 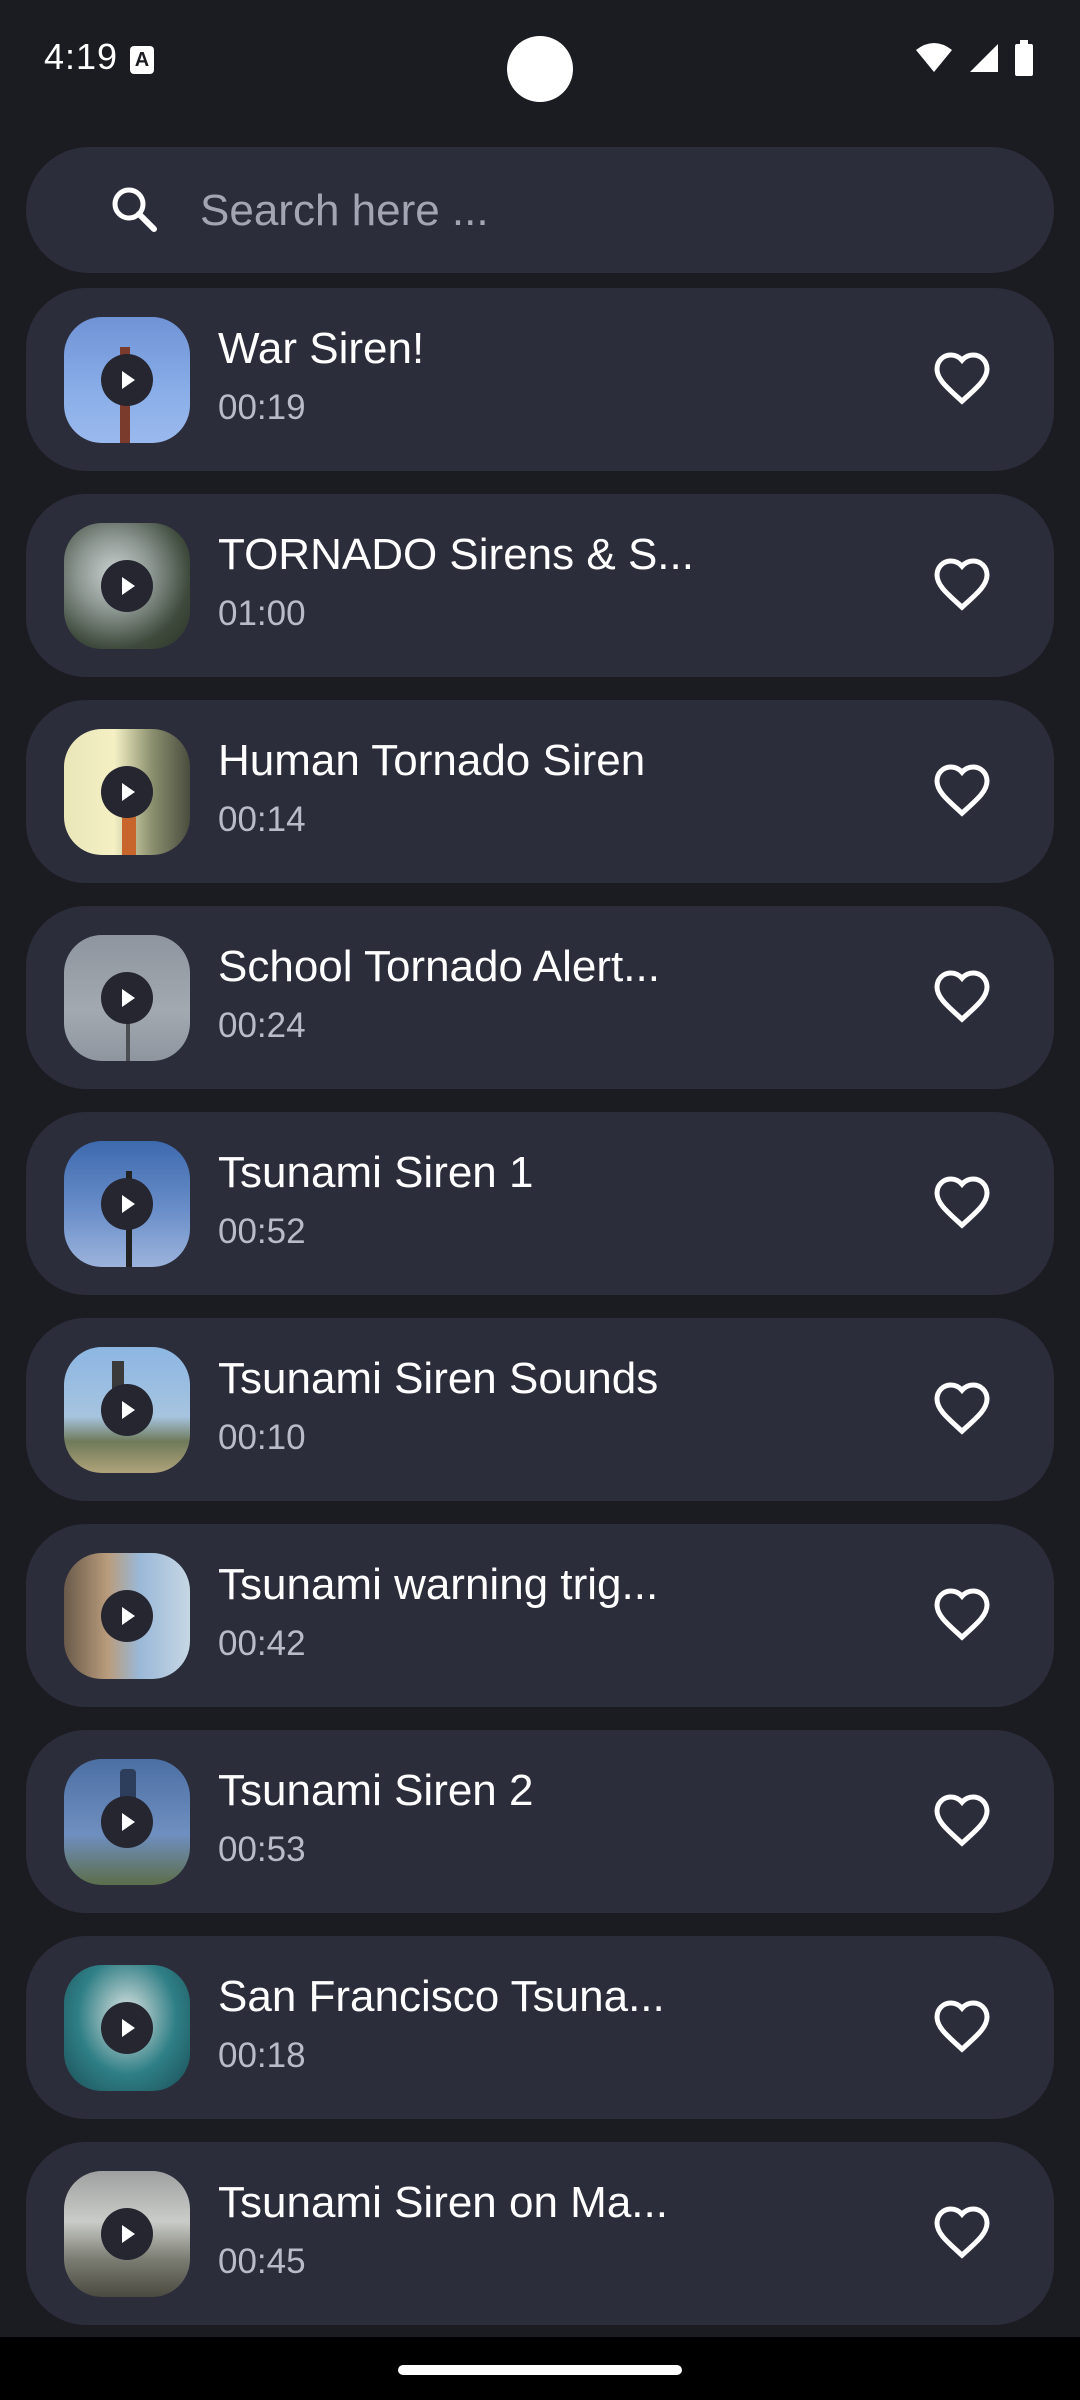 I want to click on search-input, so click(x=600, y=211).